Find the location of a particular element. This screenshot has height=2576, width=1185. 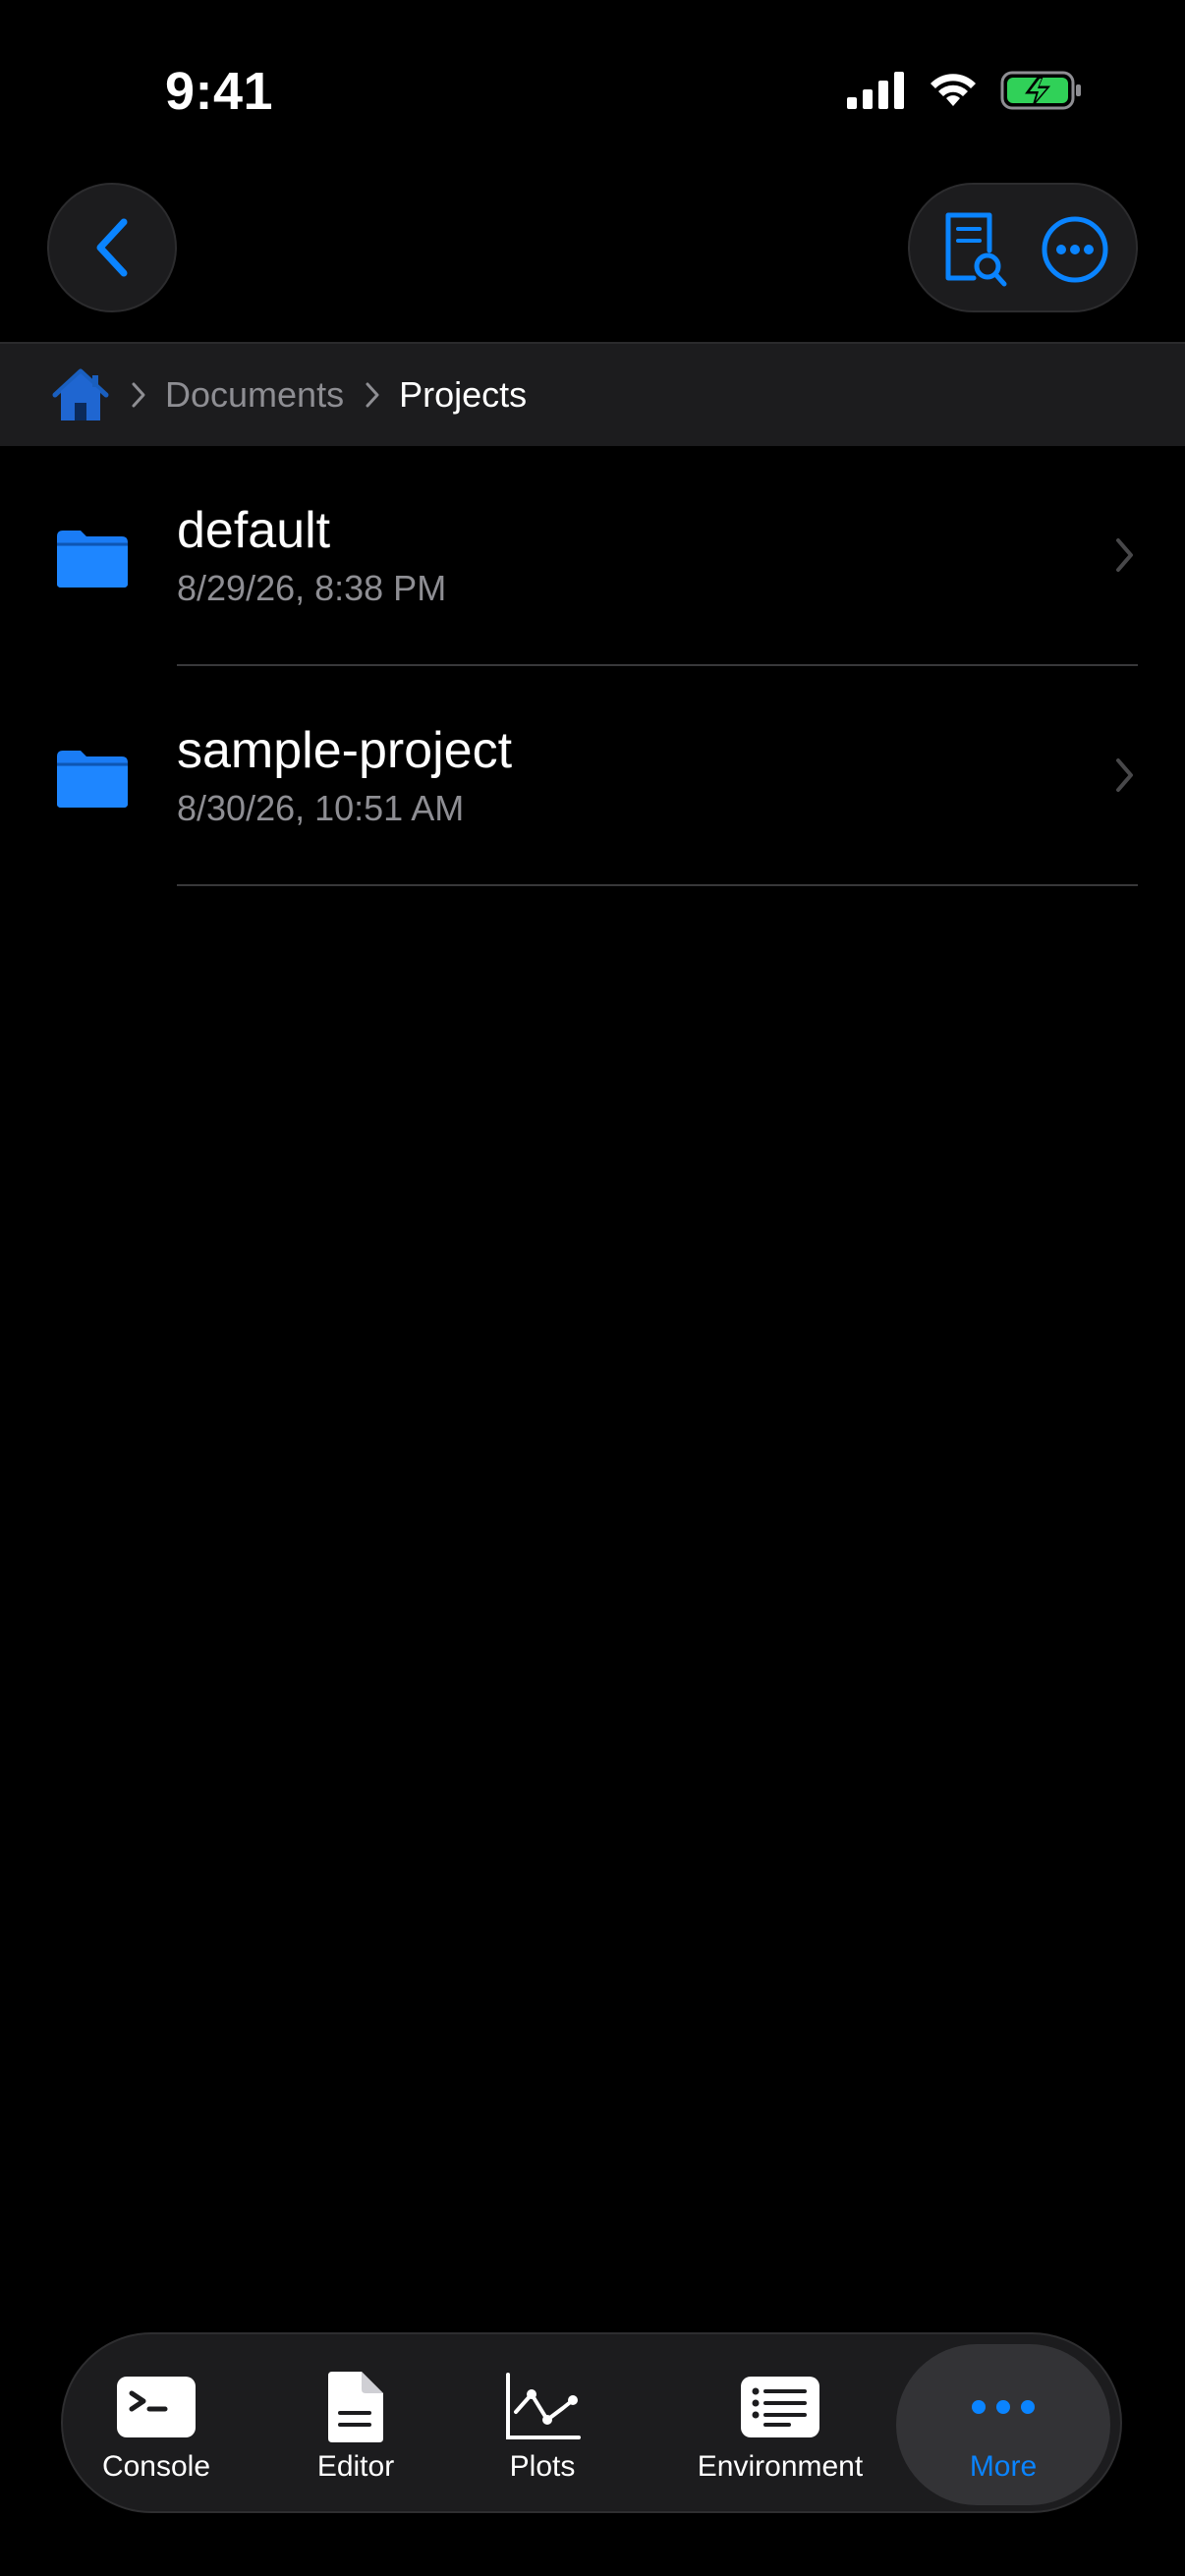

tab-editor: Editor is located at coordinates (356, 2424).